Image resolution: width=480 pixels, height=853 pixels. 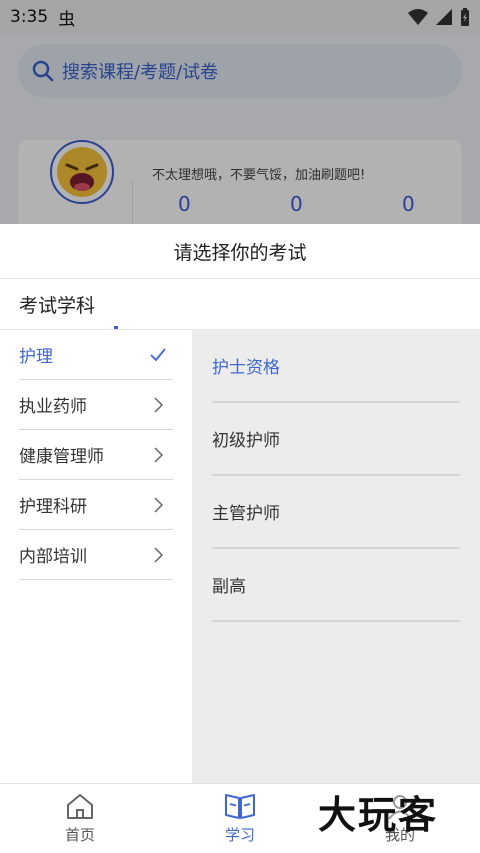 I want to click on subject-item-pharmacist: 执业药师, so click(x=96, y=405).